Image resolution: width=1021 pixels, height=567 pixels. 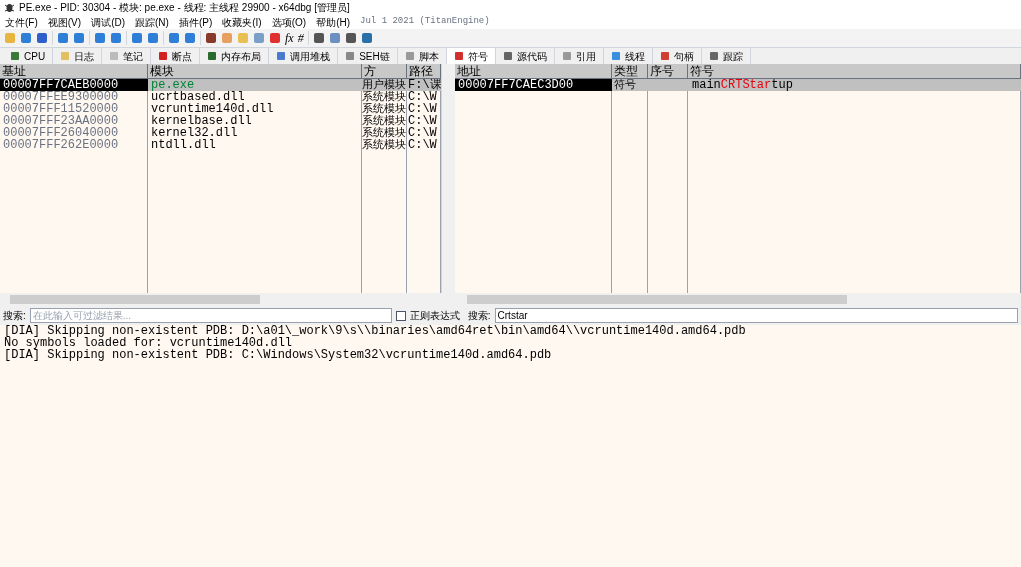 What do you see at coordinates (756, 315) in the screenshot?
I see `search-field: Crtstar` at bounding box center [756, 315].